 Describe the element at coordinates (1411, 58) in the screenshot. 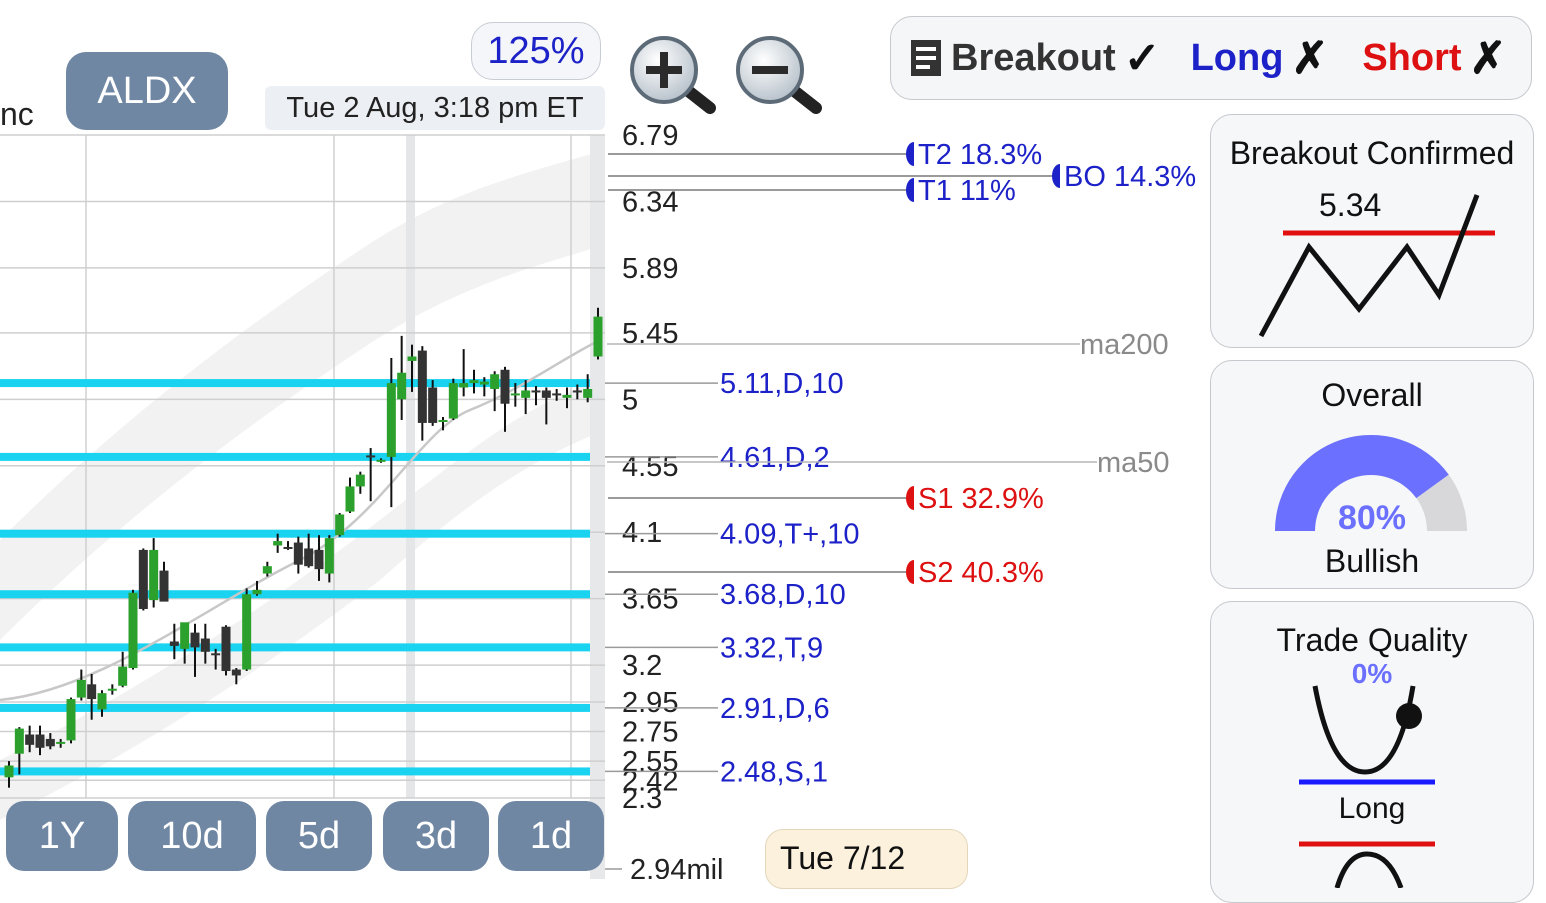

I see `short-signal-label: Short` at that location.